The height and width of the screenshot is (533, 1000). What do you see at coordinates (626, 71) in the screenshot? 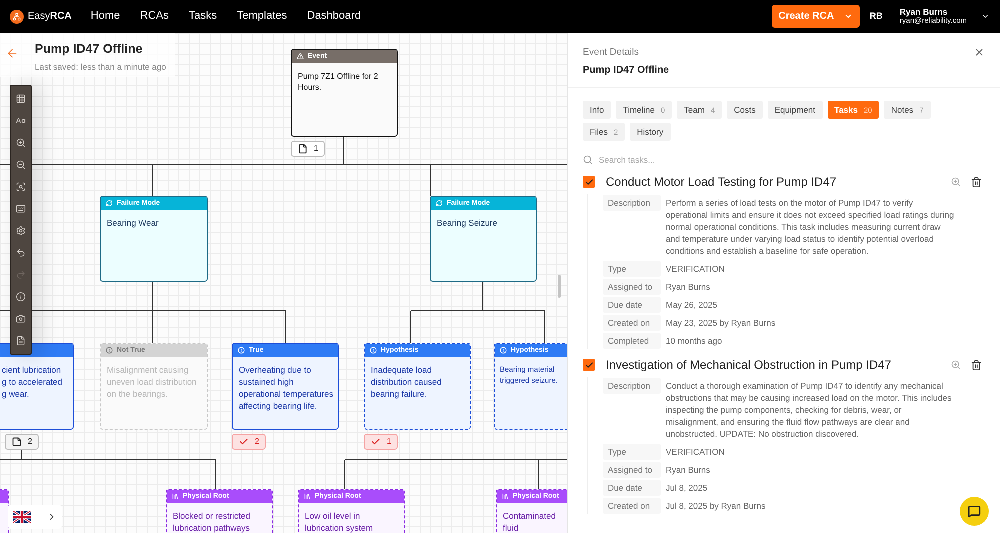
I see `panel-title: Pump ID47 Offline` at bounding box center [626, 71].